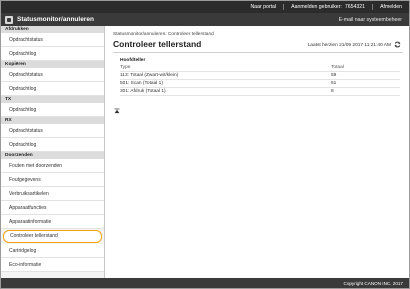 The width and height of the screenshot is (410, 289). I want to click on table-row: 301: Afdruk (Totaal 1) 8, so click(260, 91).